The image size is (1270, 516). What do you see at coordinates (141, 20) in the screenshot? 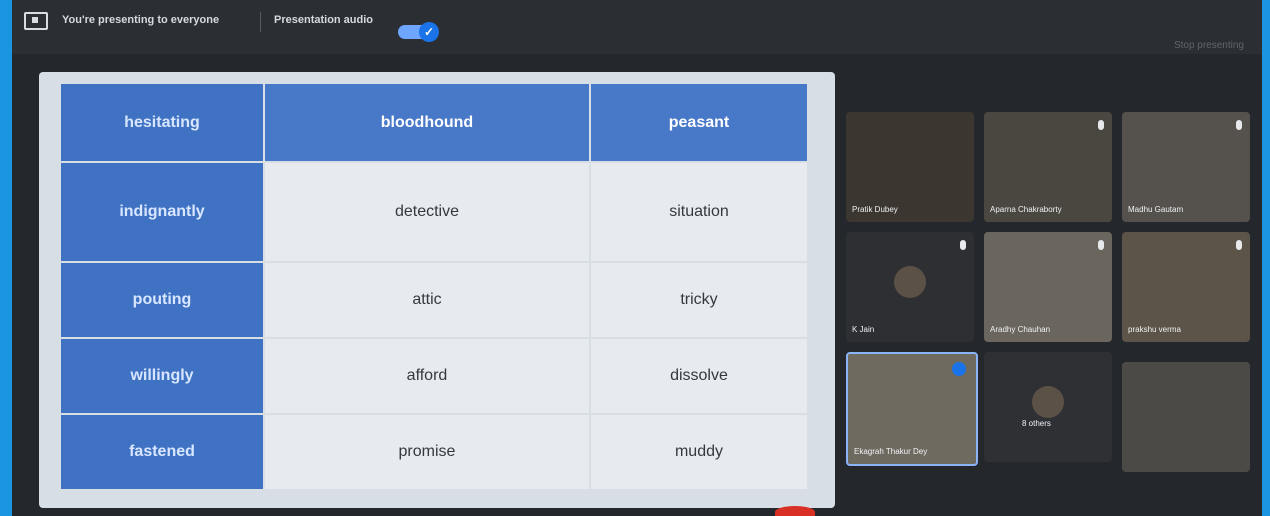
I see `presenting-status-text: You're presenting to everyone` at bounding box center [141, 20].